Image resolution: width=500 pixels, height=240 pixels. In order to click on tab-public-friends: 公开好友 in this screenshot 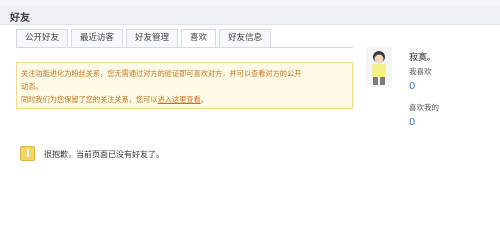, I will do `click(42, 38)`.